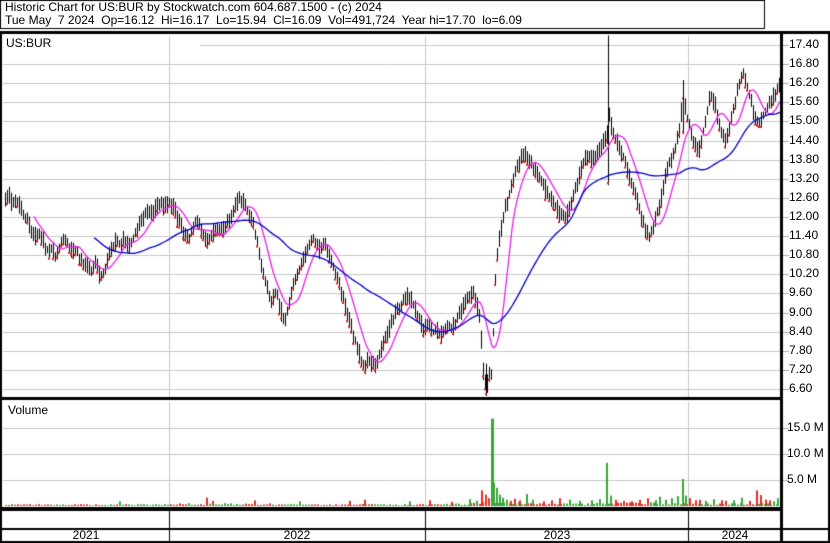 This screenshot has height=543, width=830. What do you see at coordinates (801, 331) in the screenshot?
I see `price-axis-label: 8.40` at bounding box center [801, 331].